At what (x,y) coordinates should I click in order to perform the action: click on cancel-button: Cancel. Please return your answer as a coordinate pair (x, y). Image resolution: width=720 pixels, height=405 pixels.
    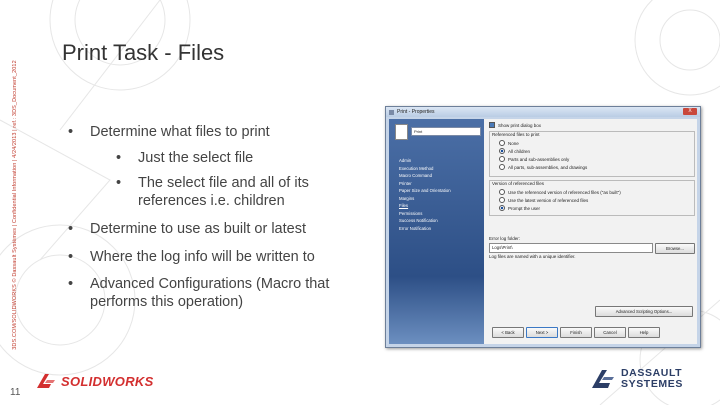
    Looking at the image, I should click on (610, 332).